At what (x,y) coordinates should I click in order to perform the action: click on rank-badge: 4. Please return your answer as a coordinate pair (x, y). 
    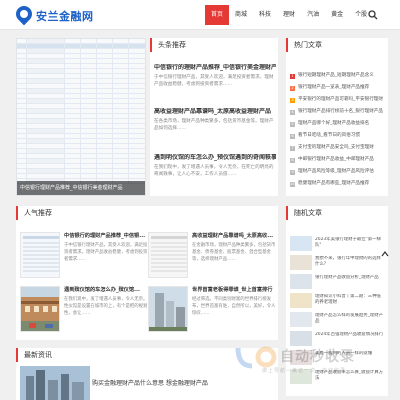
    Looking at the image, I should click on (292, 112).